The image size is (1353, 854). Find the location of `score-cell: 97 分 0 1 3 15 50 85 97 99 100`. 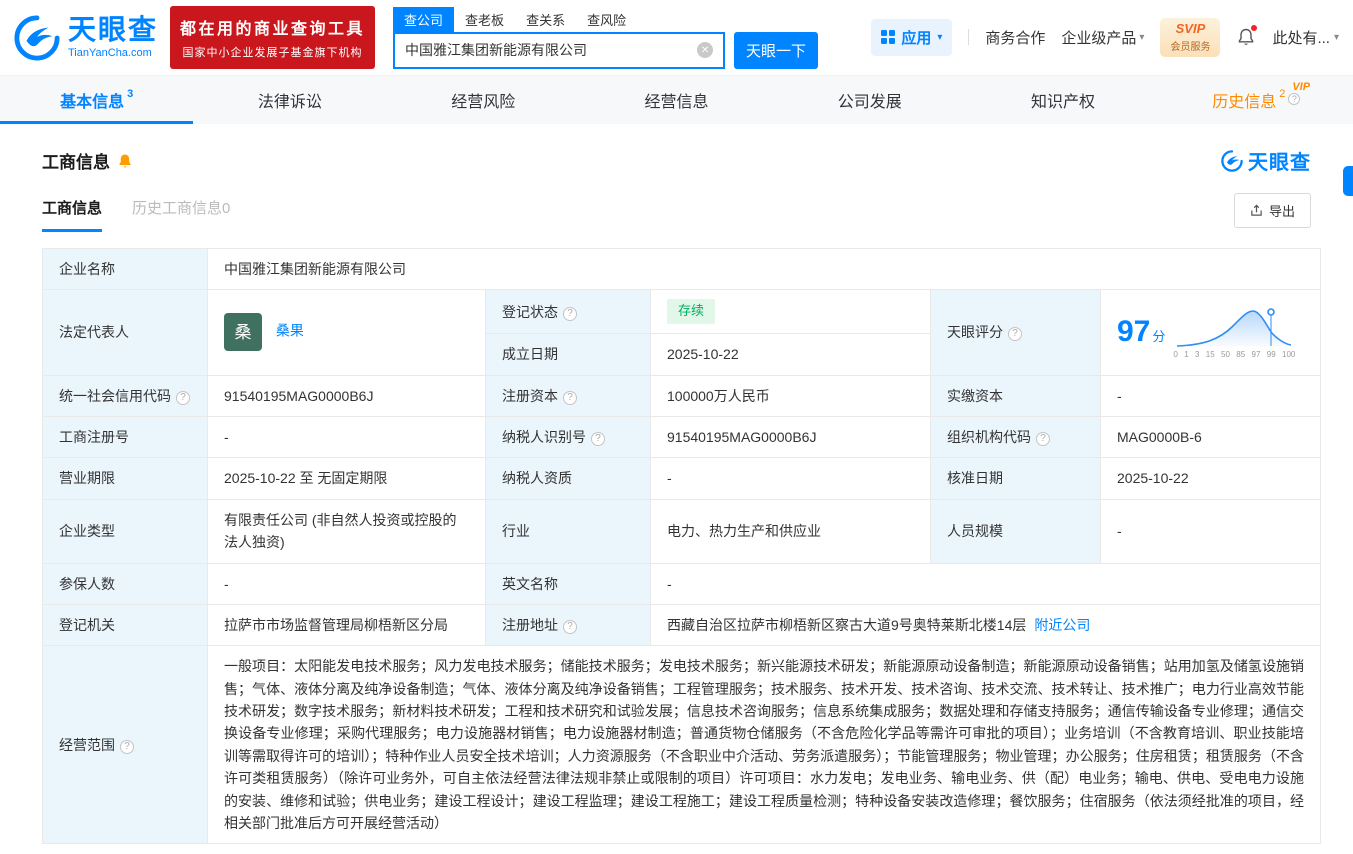

score-cell: 97 分 0 1 3 15 50 85 97 99 100 is located at coordinates (1210, 332).